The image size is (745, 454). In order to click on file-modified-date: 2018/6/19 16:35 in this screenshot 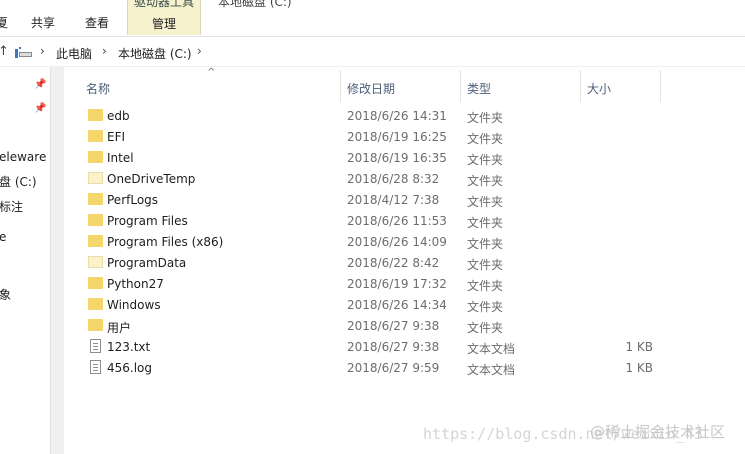, I will do `click(397, 158)`.